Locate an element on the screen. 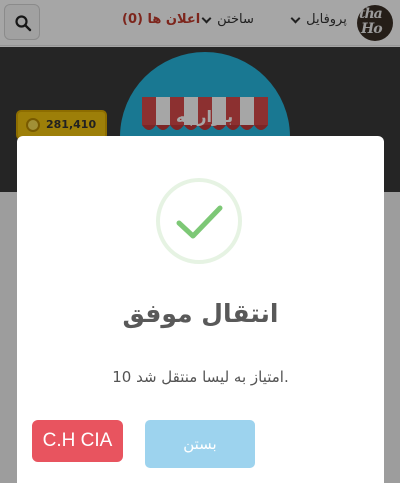 The image size is (400, 483). close-button: بستن is located at coordinates (200, 444).